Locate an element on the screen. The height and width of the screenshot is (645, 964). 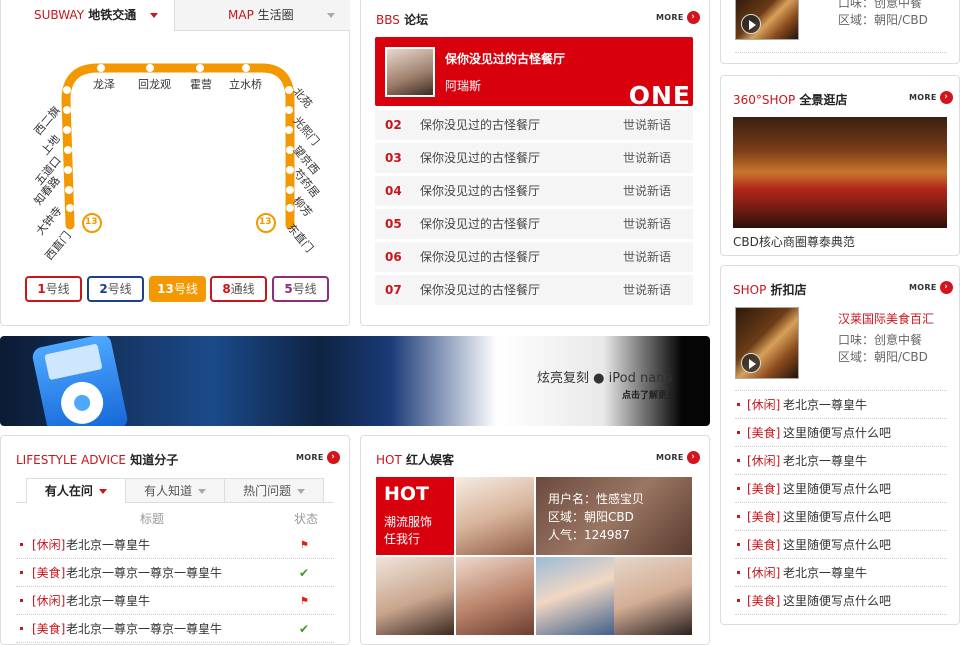
shop360-image is located at coordinates (840, 172).